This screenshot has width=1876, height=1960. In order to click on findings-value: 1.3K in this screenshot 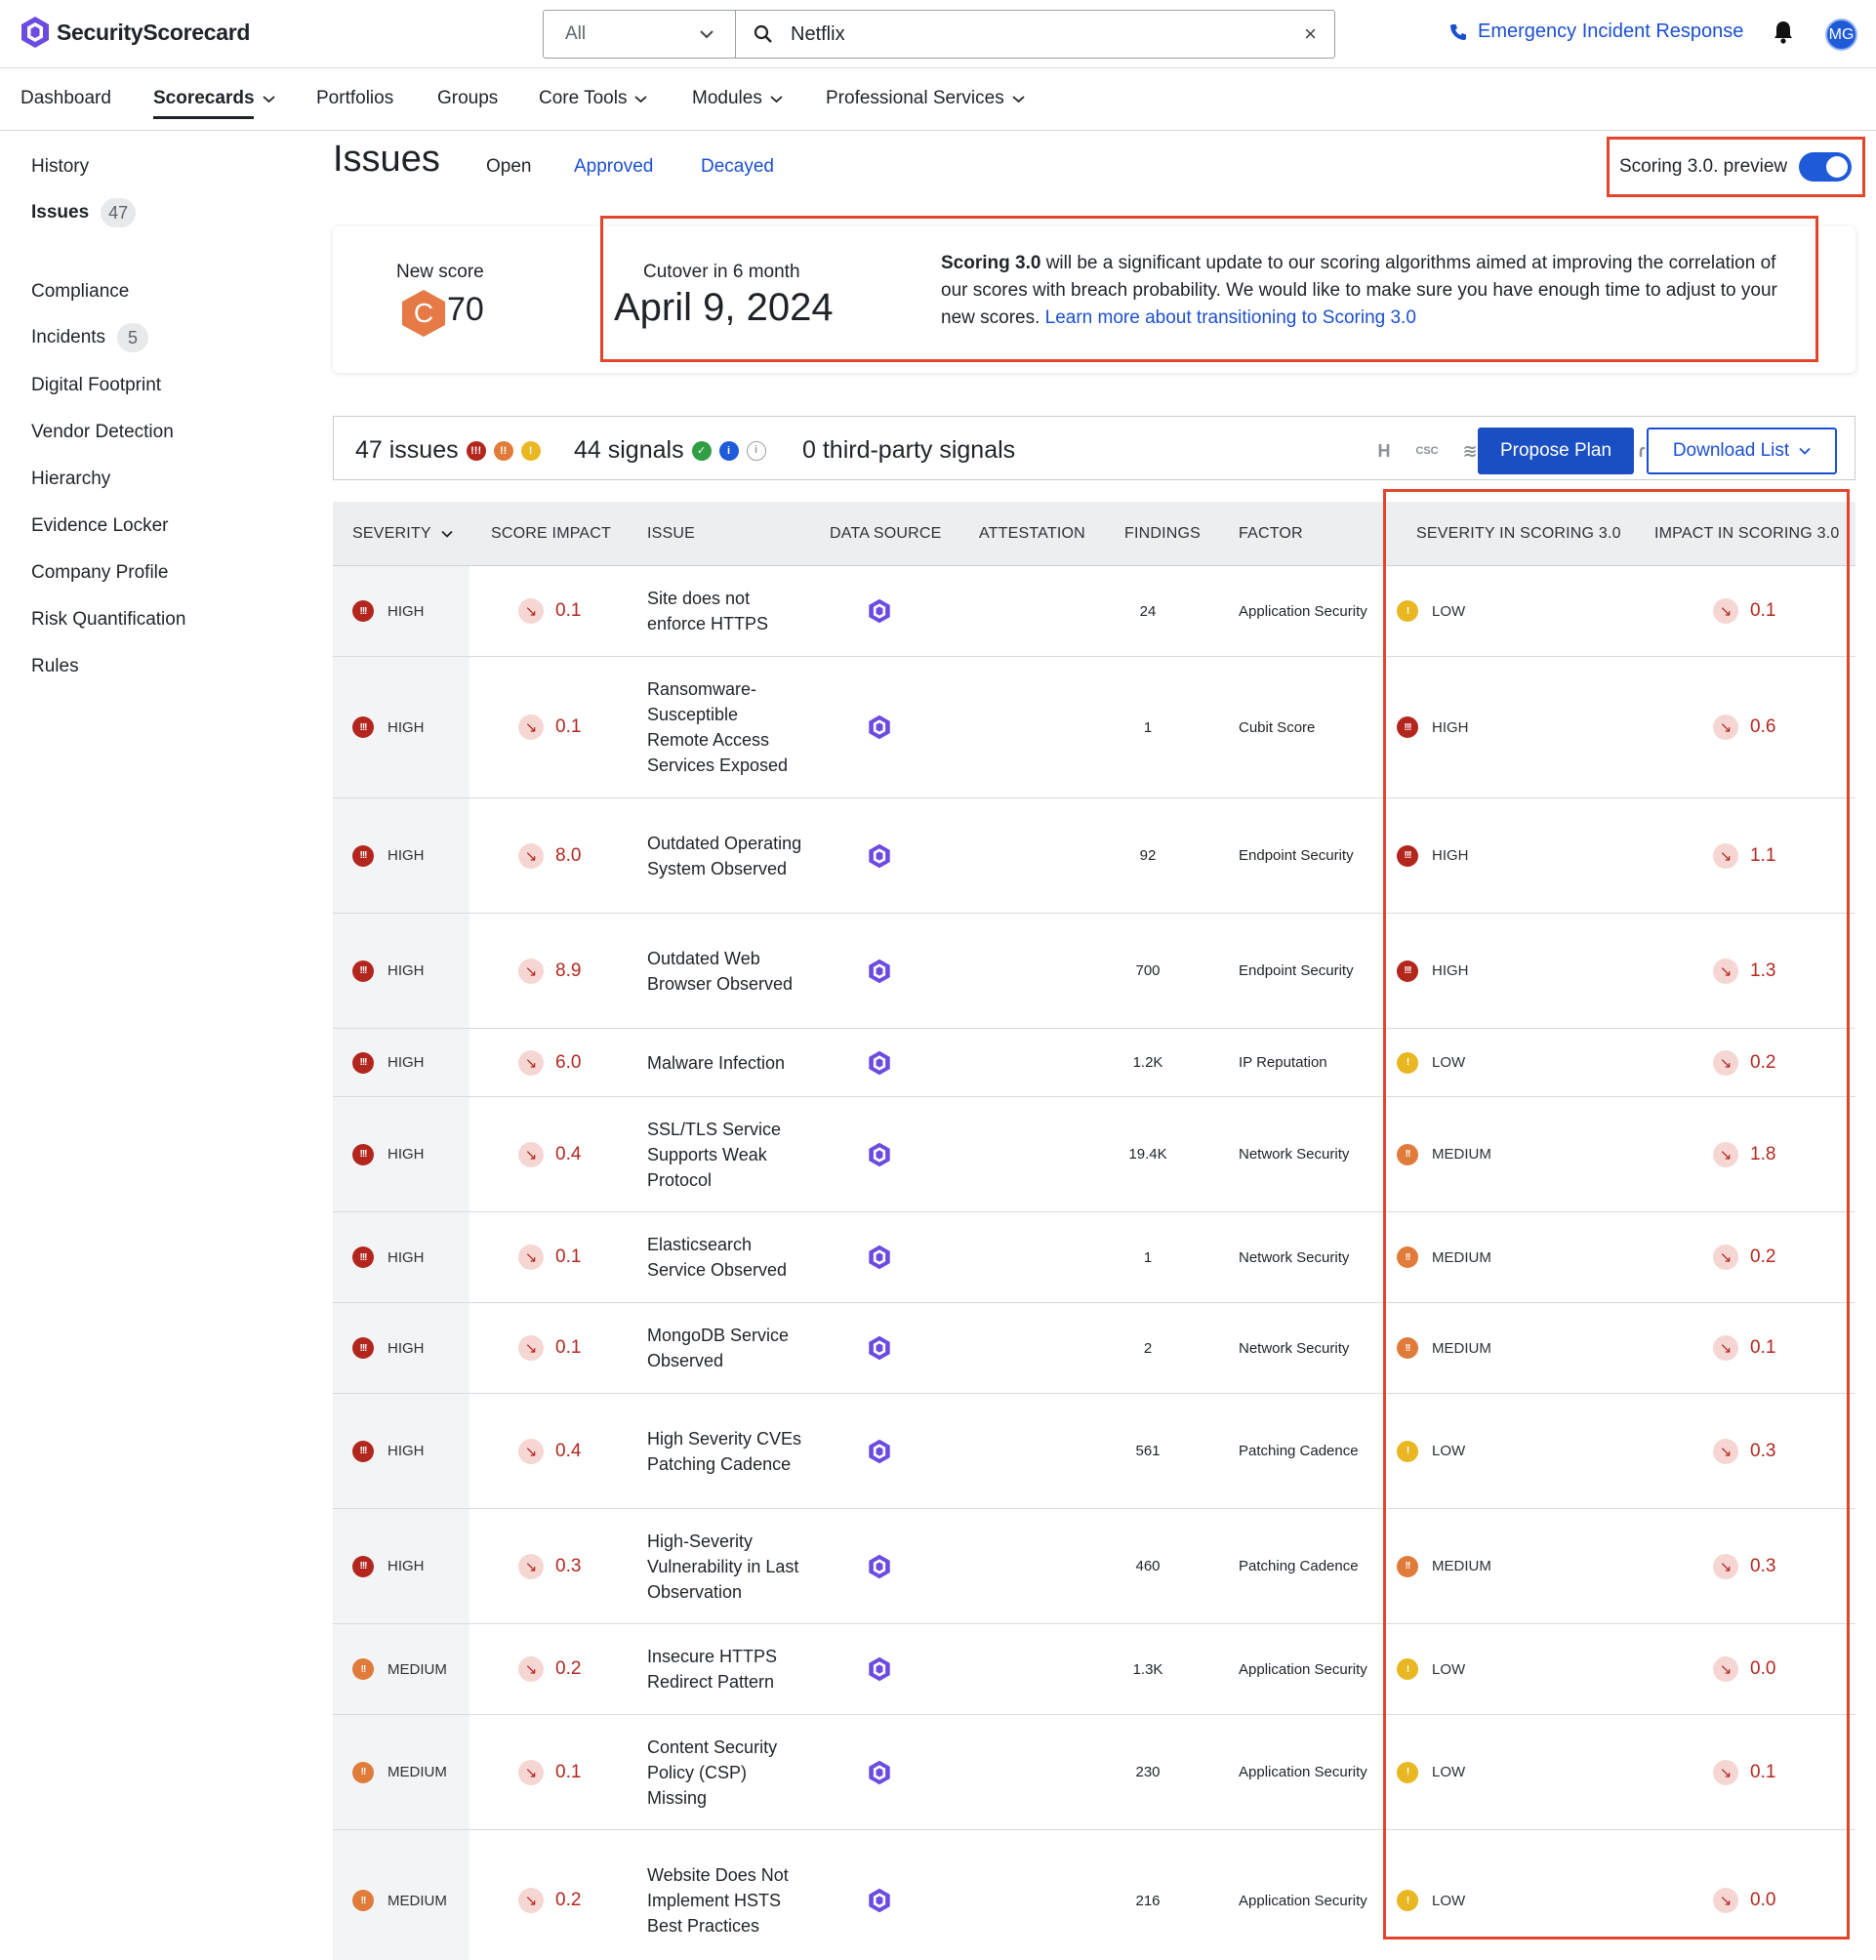, I will do `click(1148, 1669)`.